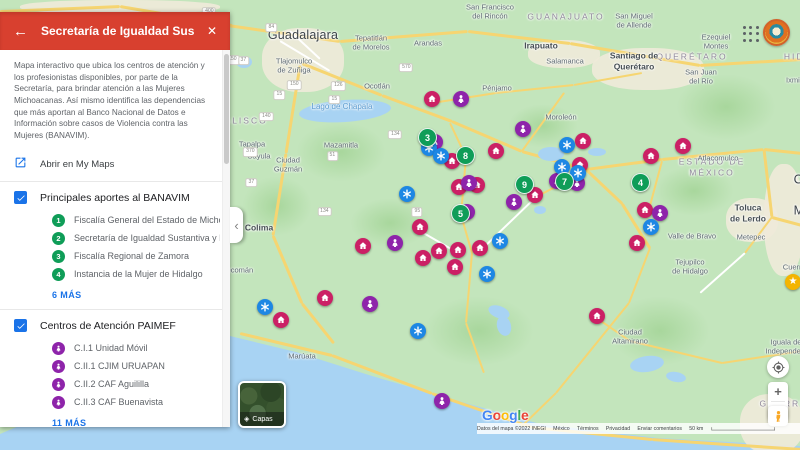 The width and height of the screenshot is (800, 450). I want to click on attribution-link: Privacidad, so click(618, 429).